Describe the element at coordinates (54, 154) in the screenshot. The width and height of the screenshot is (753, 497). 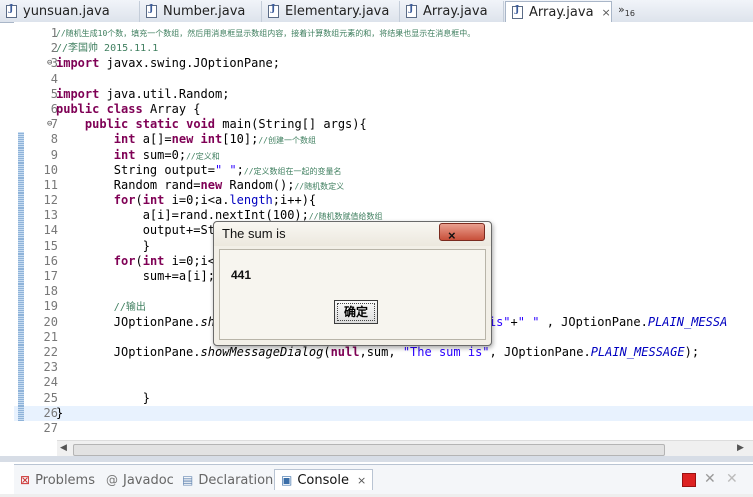
I see `line-number: 9` at that location.